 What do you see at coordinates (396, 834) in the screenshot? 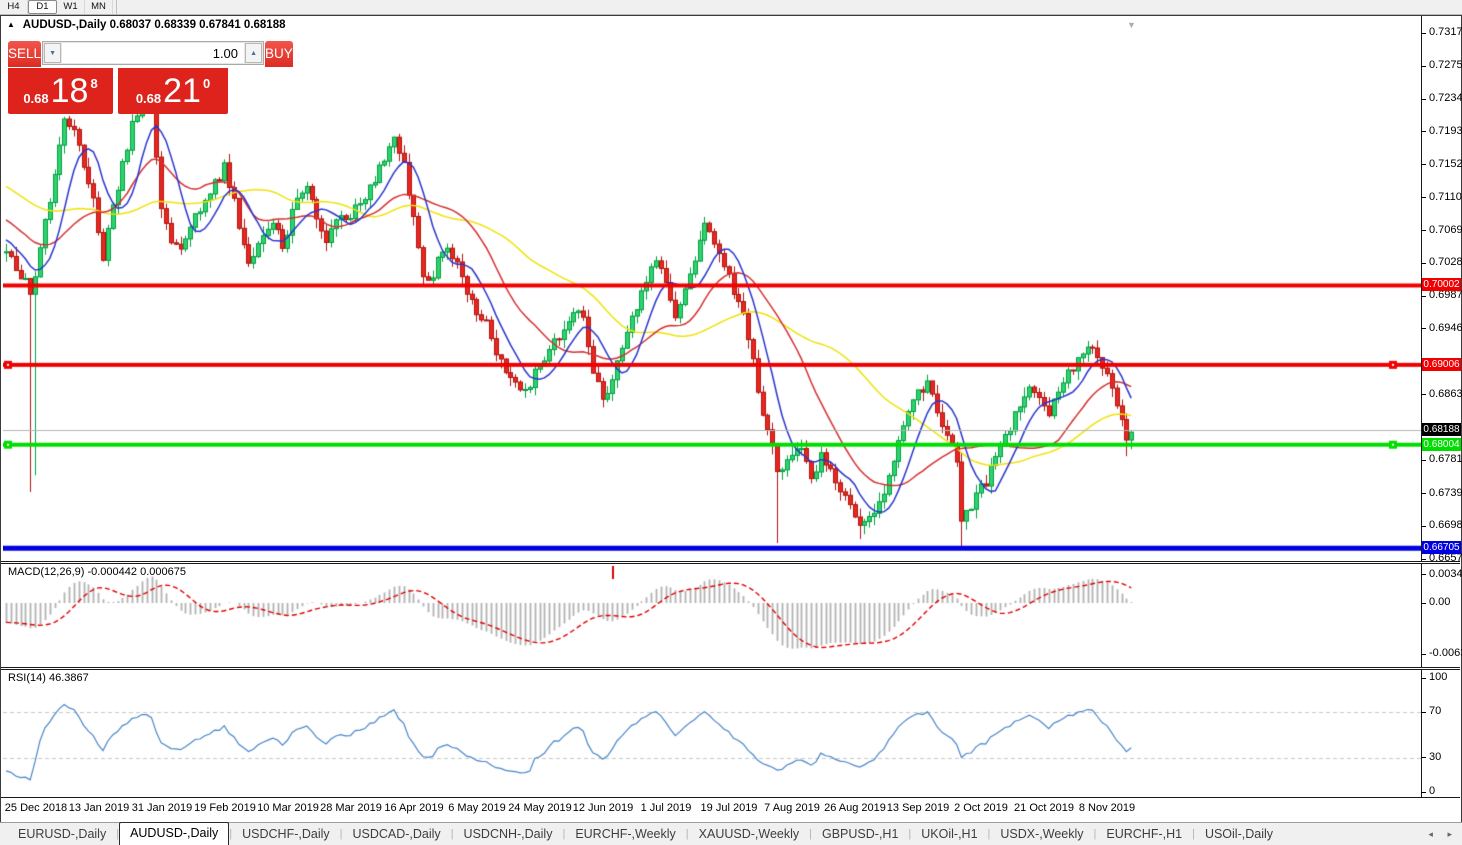
I see `chart-tab-usdcad-daily: USDCAD-,Daily` at bounding box center [396, 834].